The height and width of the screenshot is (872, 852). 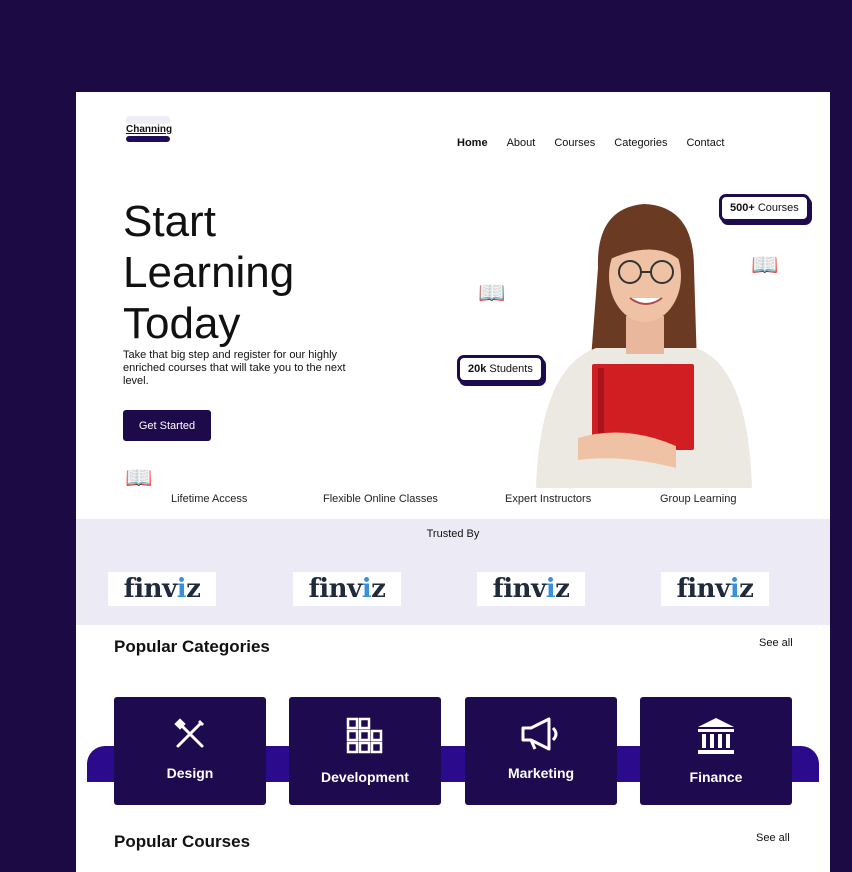 What do you see at coordinates (453, 534) in the screenshot?
I see `trusted-by-label: Trusted By` at bounding box center [453, 534].